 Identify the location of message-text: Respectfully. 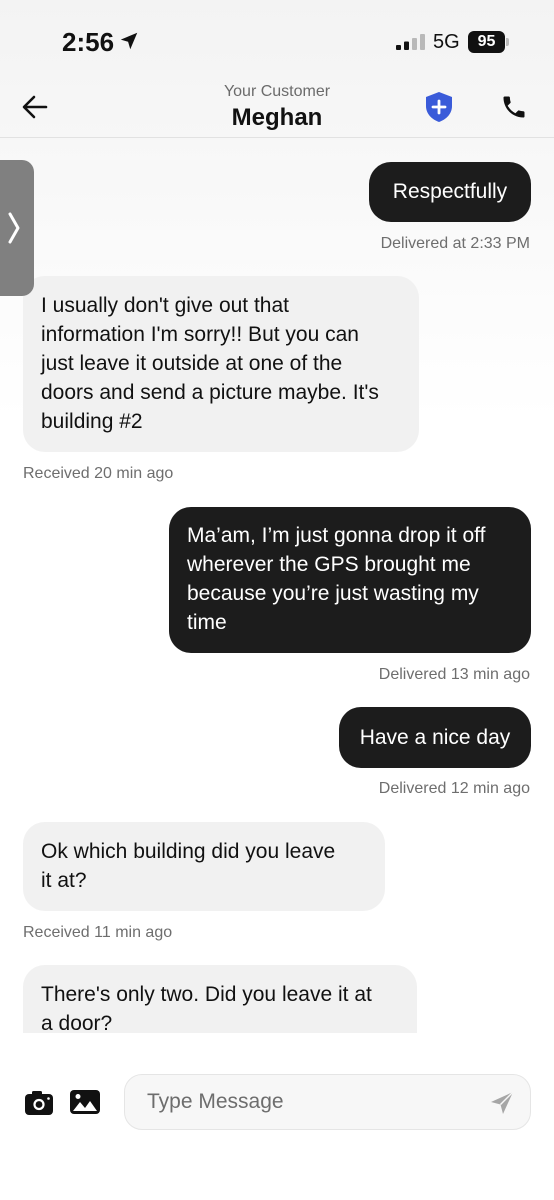
(450, 191).